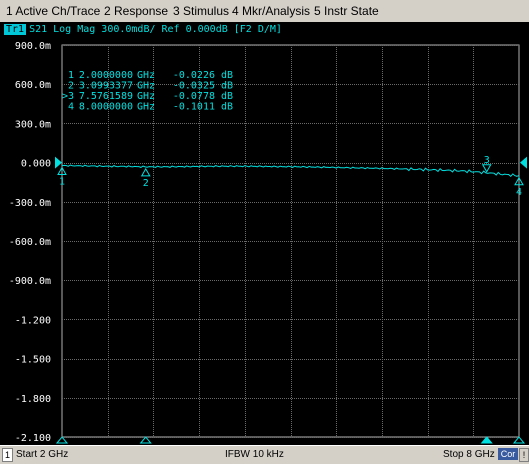 Image resolution: width=529 pixels, height=464 pixels. I want to click on y-tick-label: 900.0m, so click(33, 46).